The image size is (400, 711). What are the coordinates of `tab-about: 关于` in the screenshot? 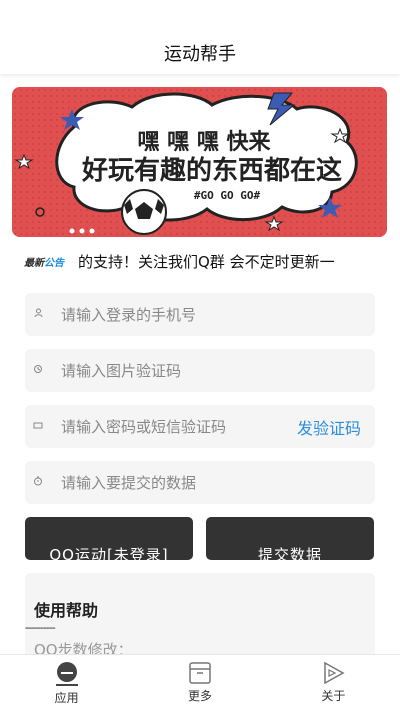 It's located at (333, 683).